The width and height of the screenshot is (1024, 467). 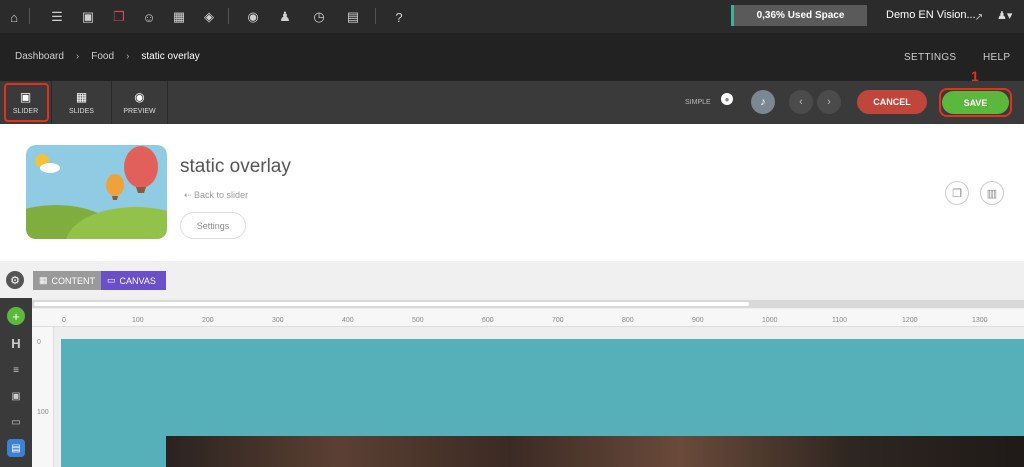 What do you see at coordinates (16, 382) in the screenshot?
I see `layer-toolbar: + H ≡ ▣ ▭ ▤` at bounding box center [16, 382].